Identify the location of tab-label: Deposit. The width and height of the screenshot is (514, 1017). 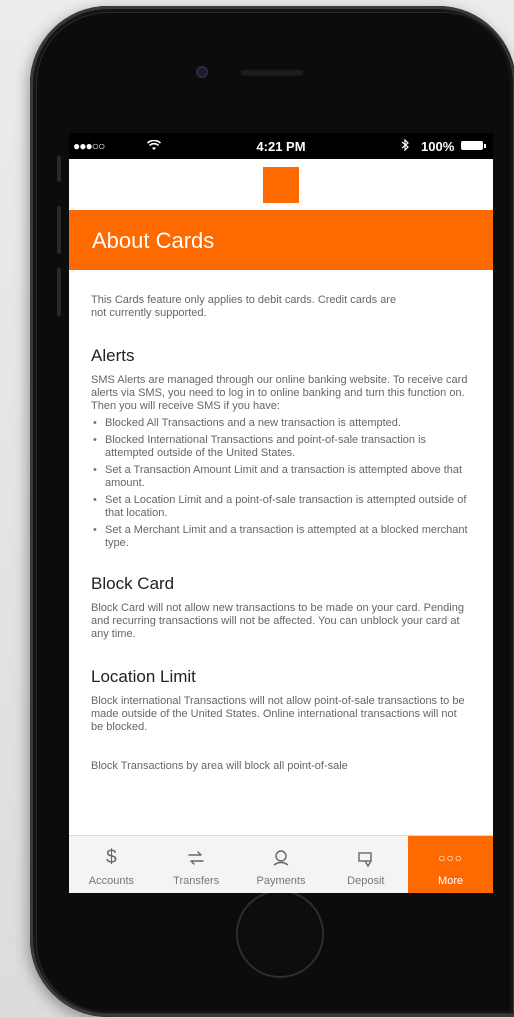
(366, 881).